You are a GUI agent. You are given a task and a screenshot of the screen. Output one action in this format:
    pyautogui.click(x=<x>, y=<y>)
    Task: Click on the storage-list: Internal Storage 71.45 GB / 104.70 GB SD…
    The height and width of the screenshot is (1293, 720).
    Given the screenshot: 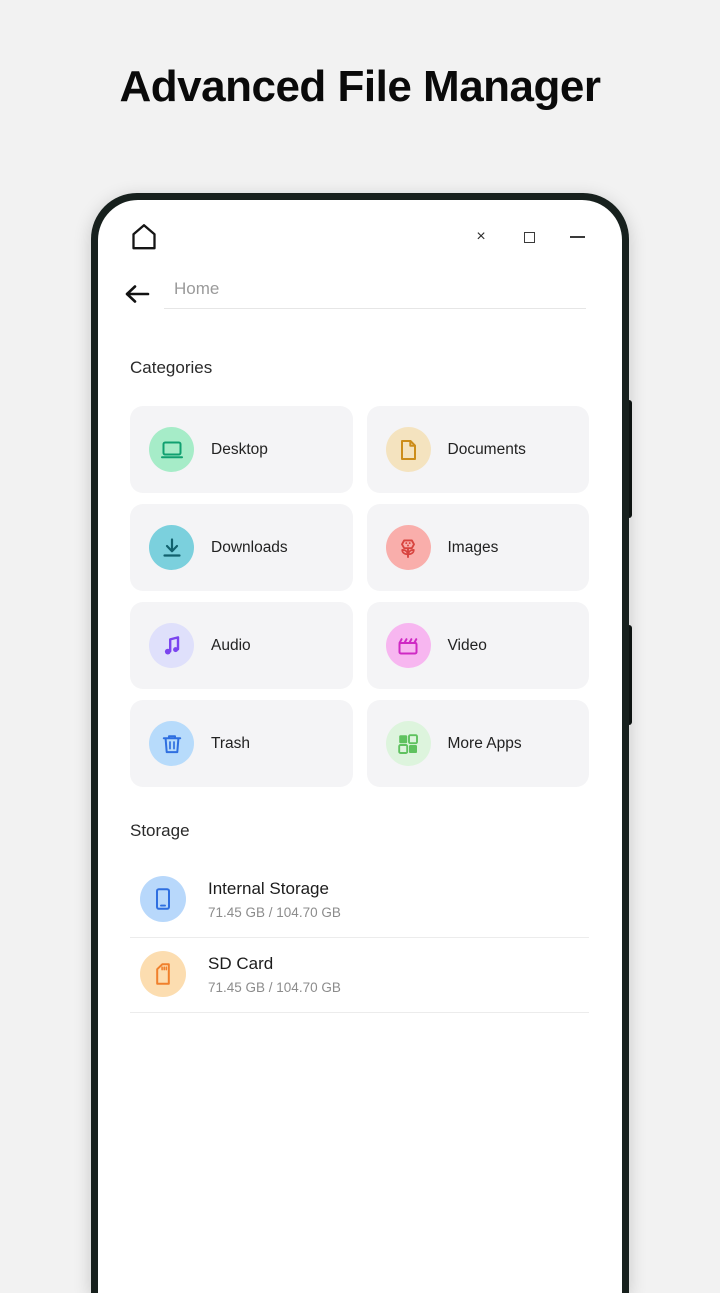 What is the action you would take?
    pyautogui.click(x=359, y=938)
    